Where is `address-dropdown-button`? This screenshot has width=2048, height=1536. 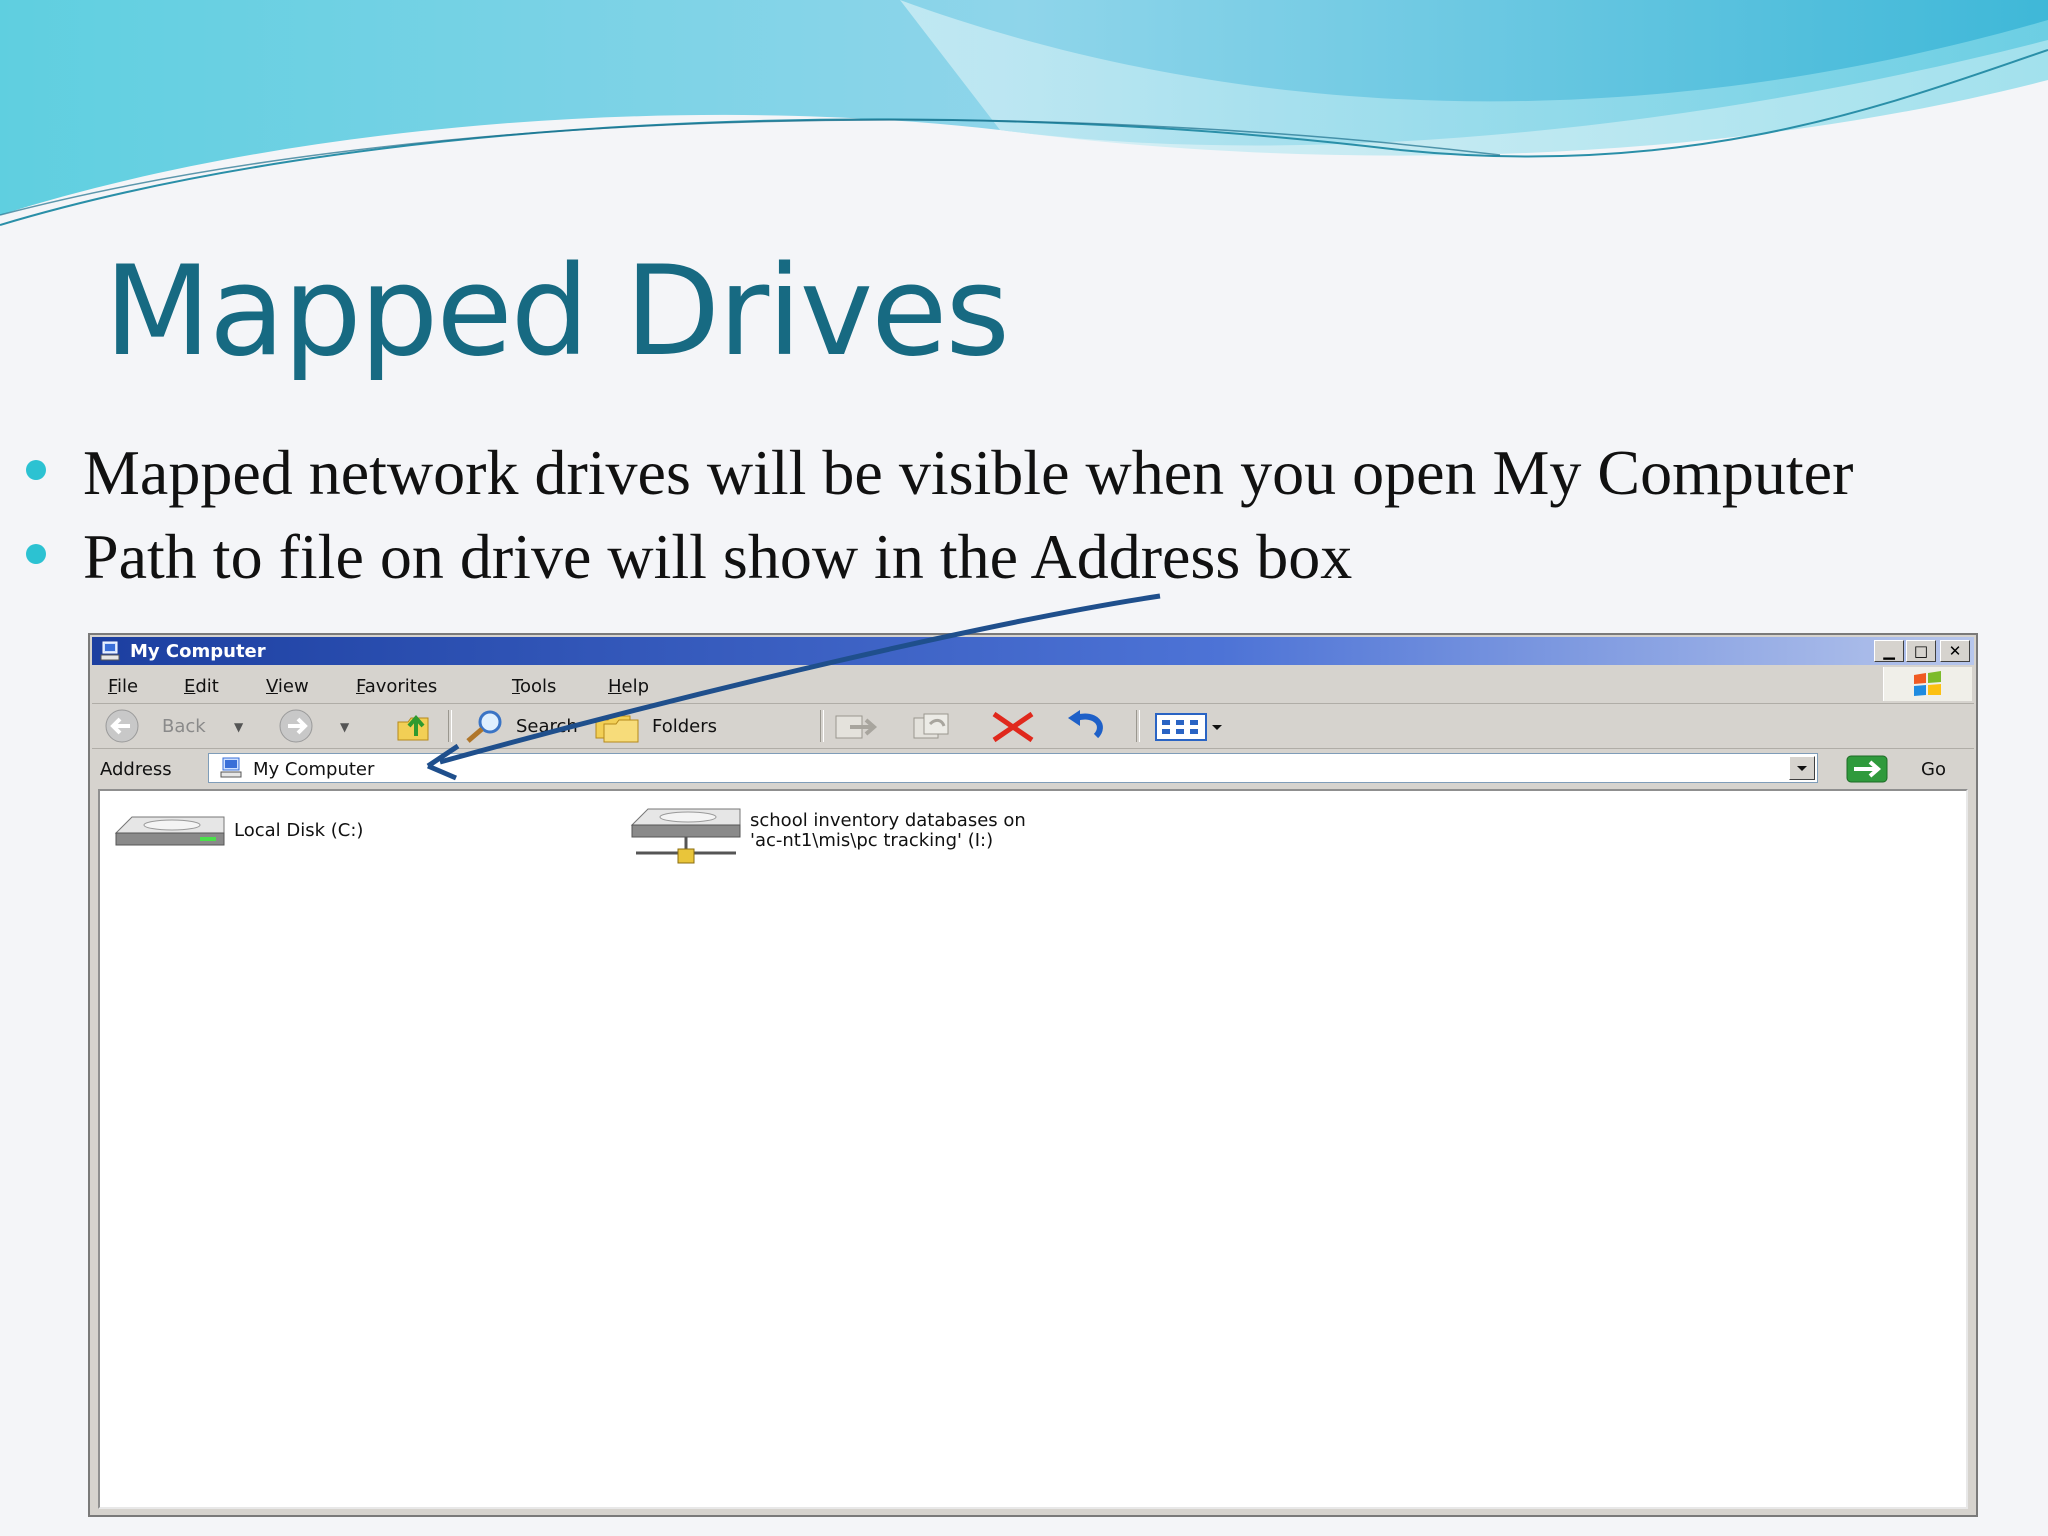 address-dropdown-button is located at coordinates (1802, 768).